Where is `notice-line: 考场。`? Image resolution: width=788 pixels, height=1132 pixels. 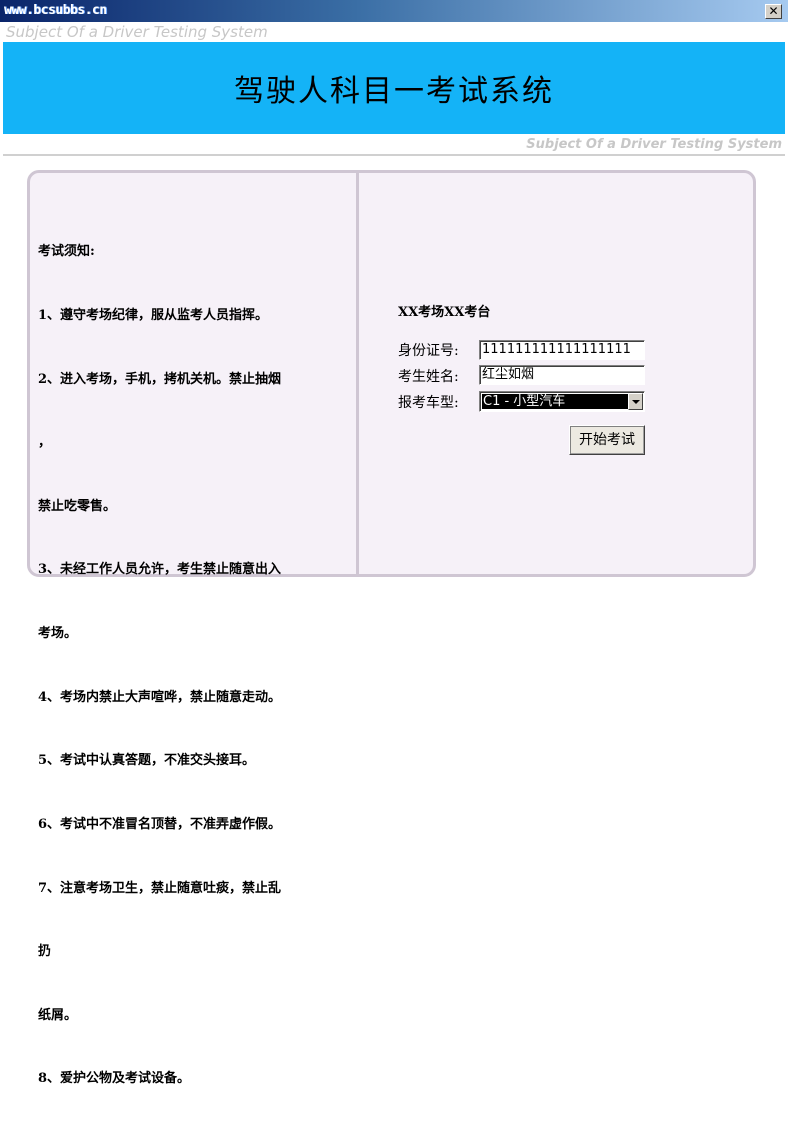
notice-line: 考场。 is located at coordinates (58, 634).